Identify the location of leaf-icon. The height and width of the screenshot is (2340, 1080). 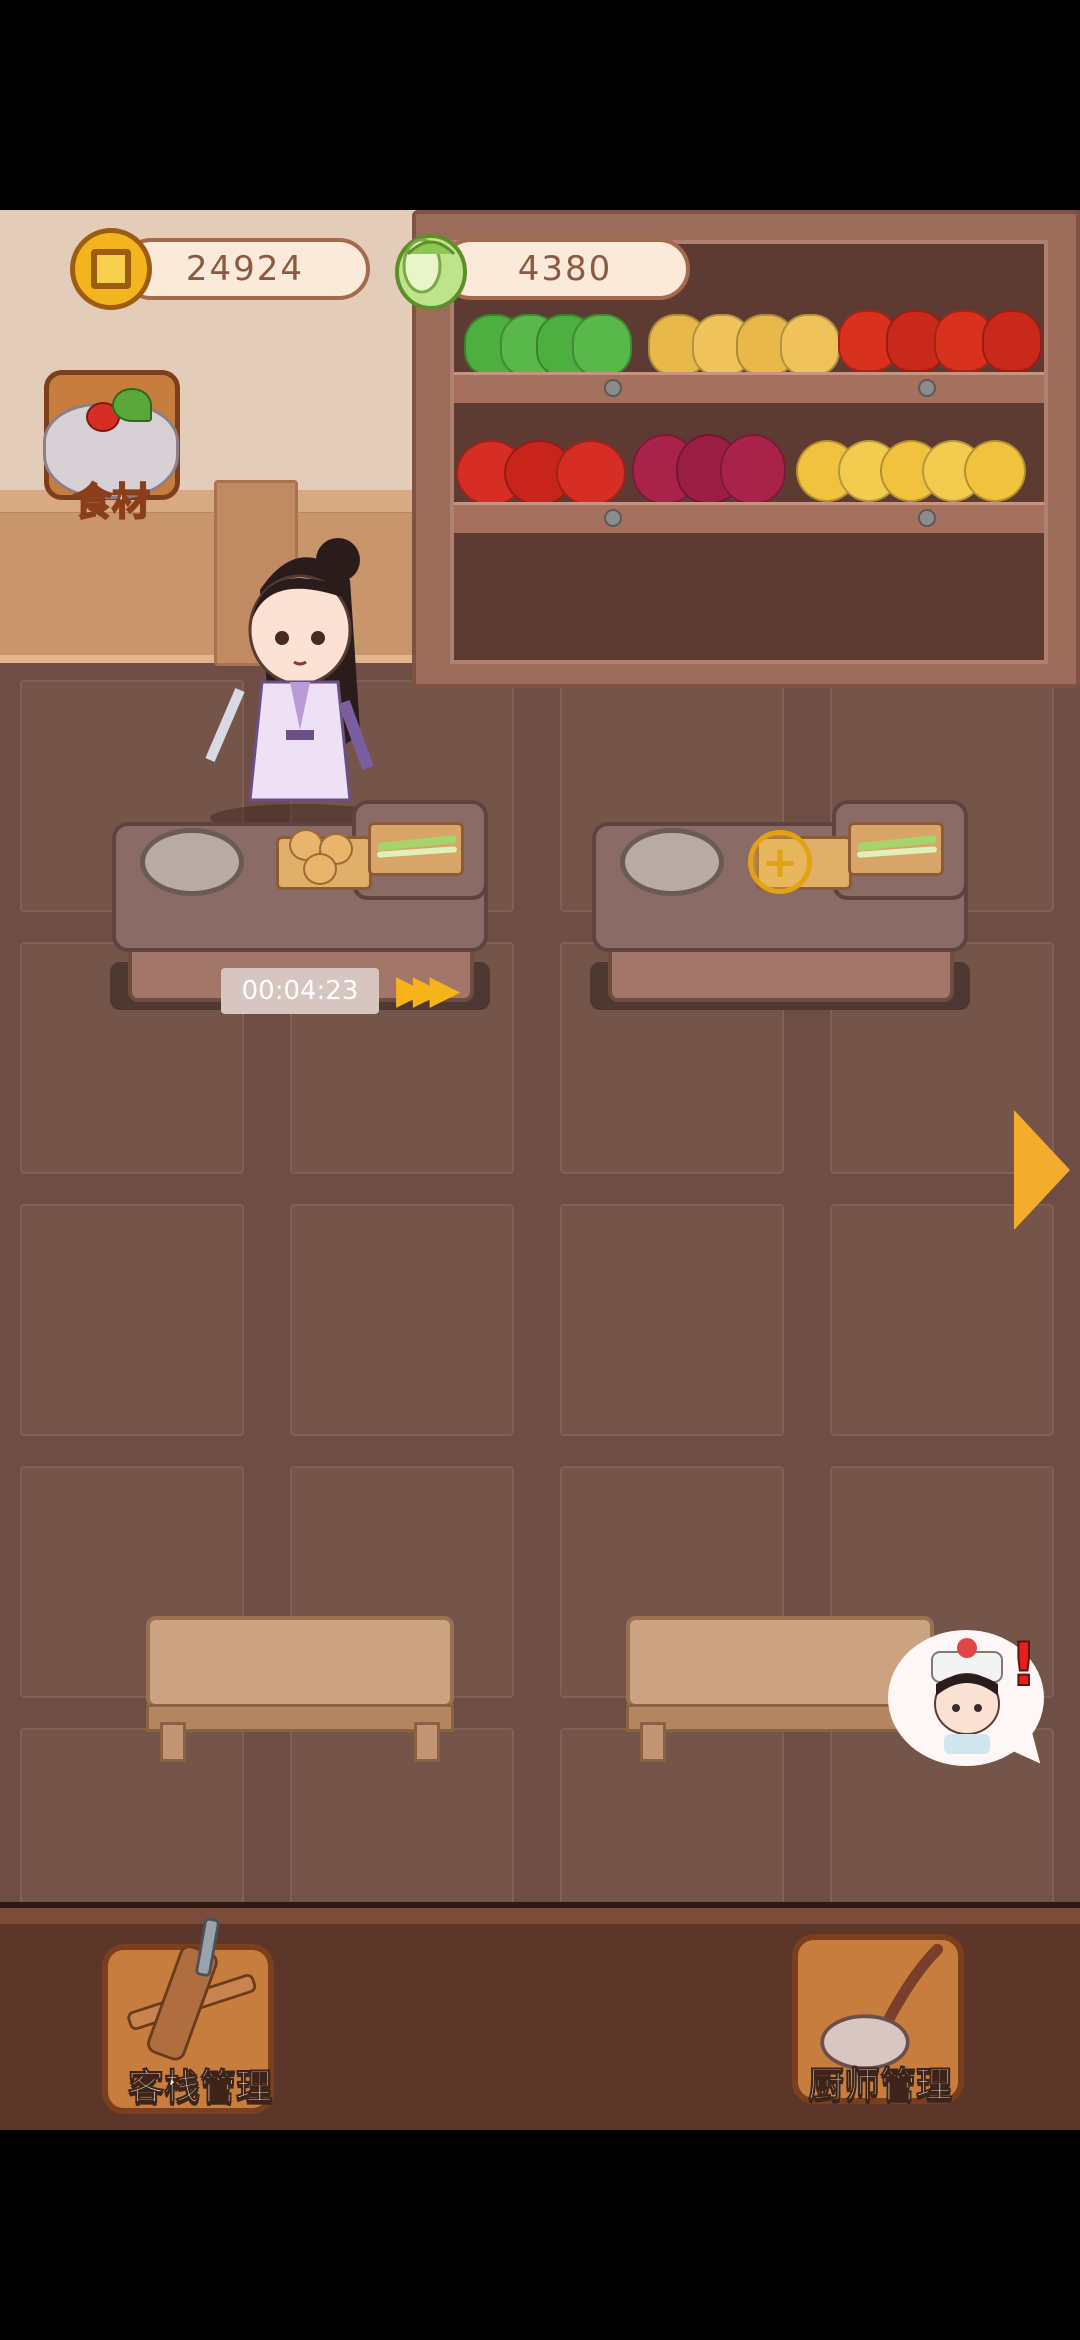
(132, 405).